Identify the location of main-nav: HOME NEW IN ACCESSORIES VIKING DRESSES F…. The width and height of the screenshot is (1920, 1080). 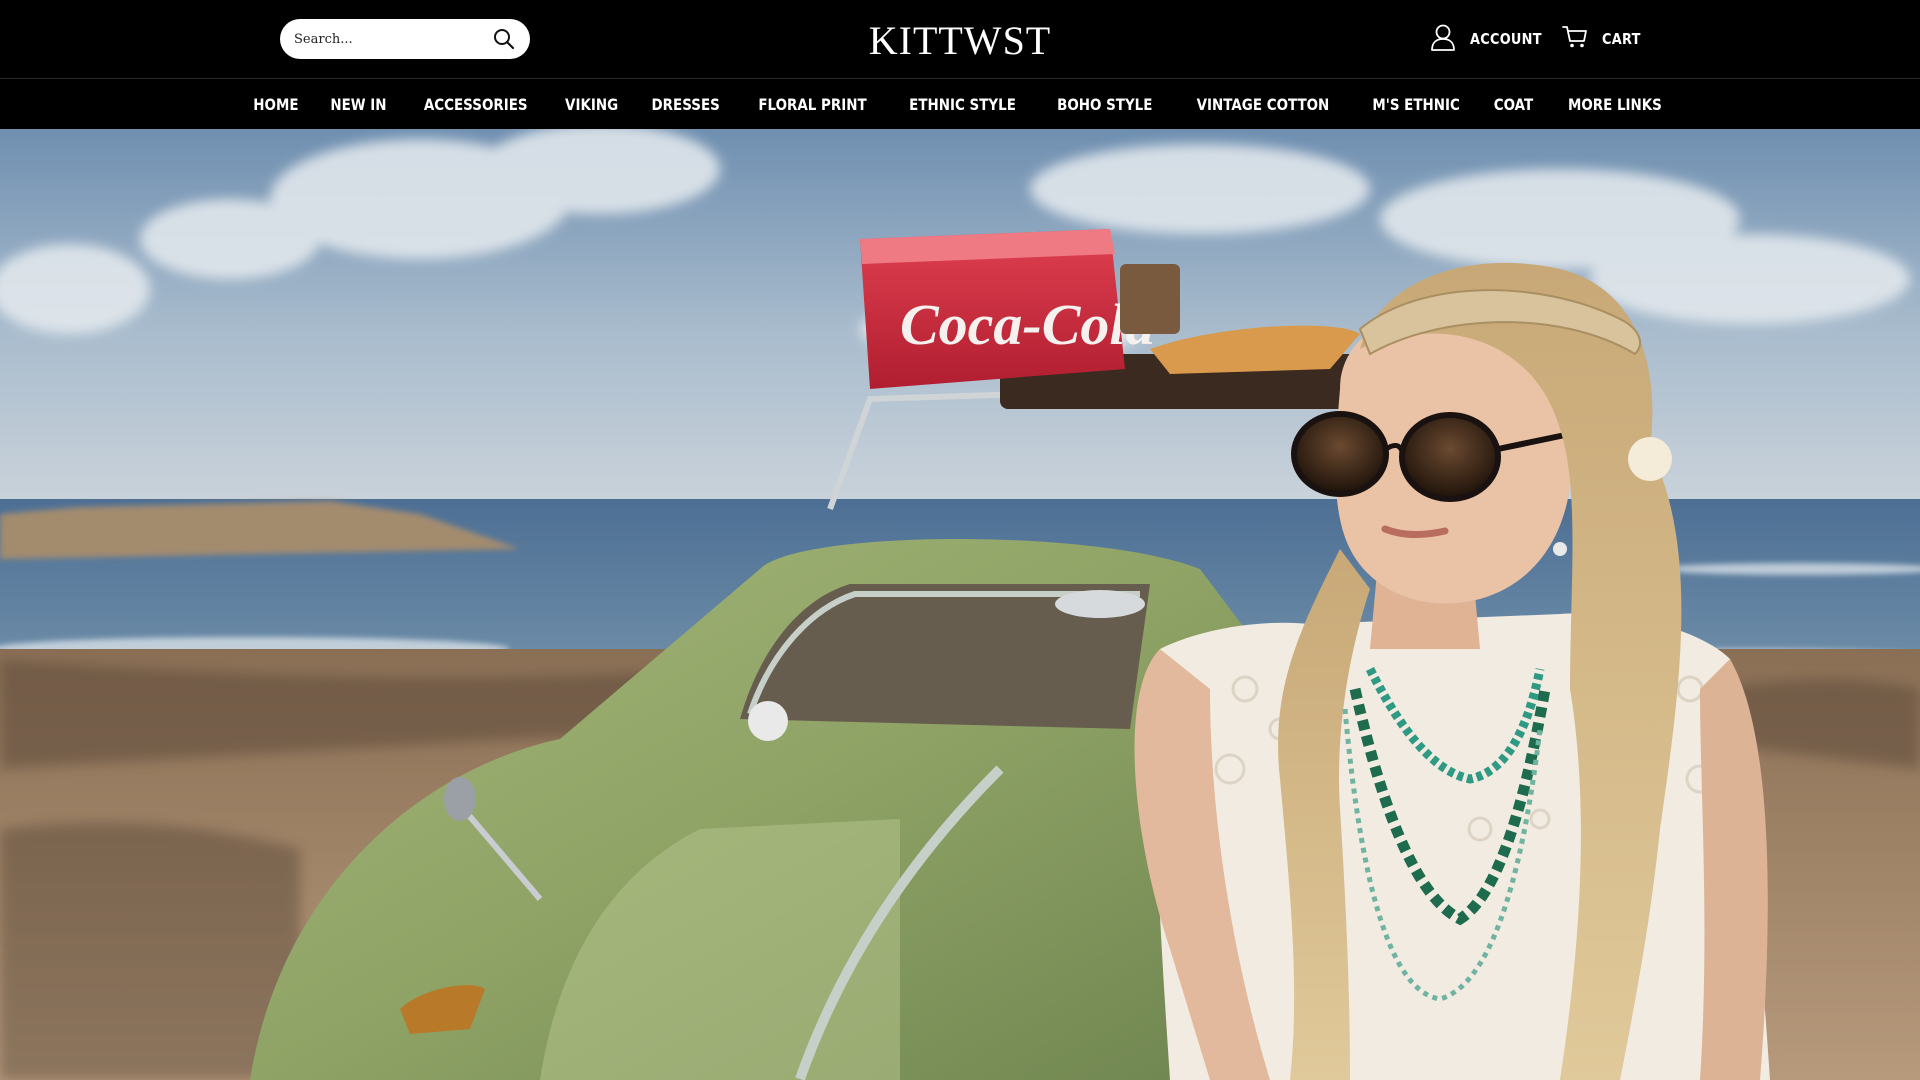
(960, 104).